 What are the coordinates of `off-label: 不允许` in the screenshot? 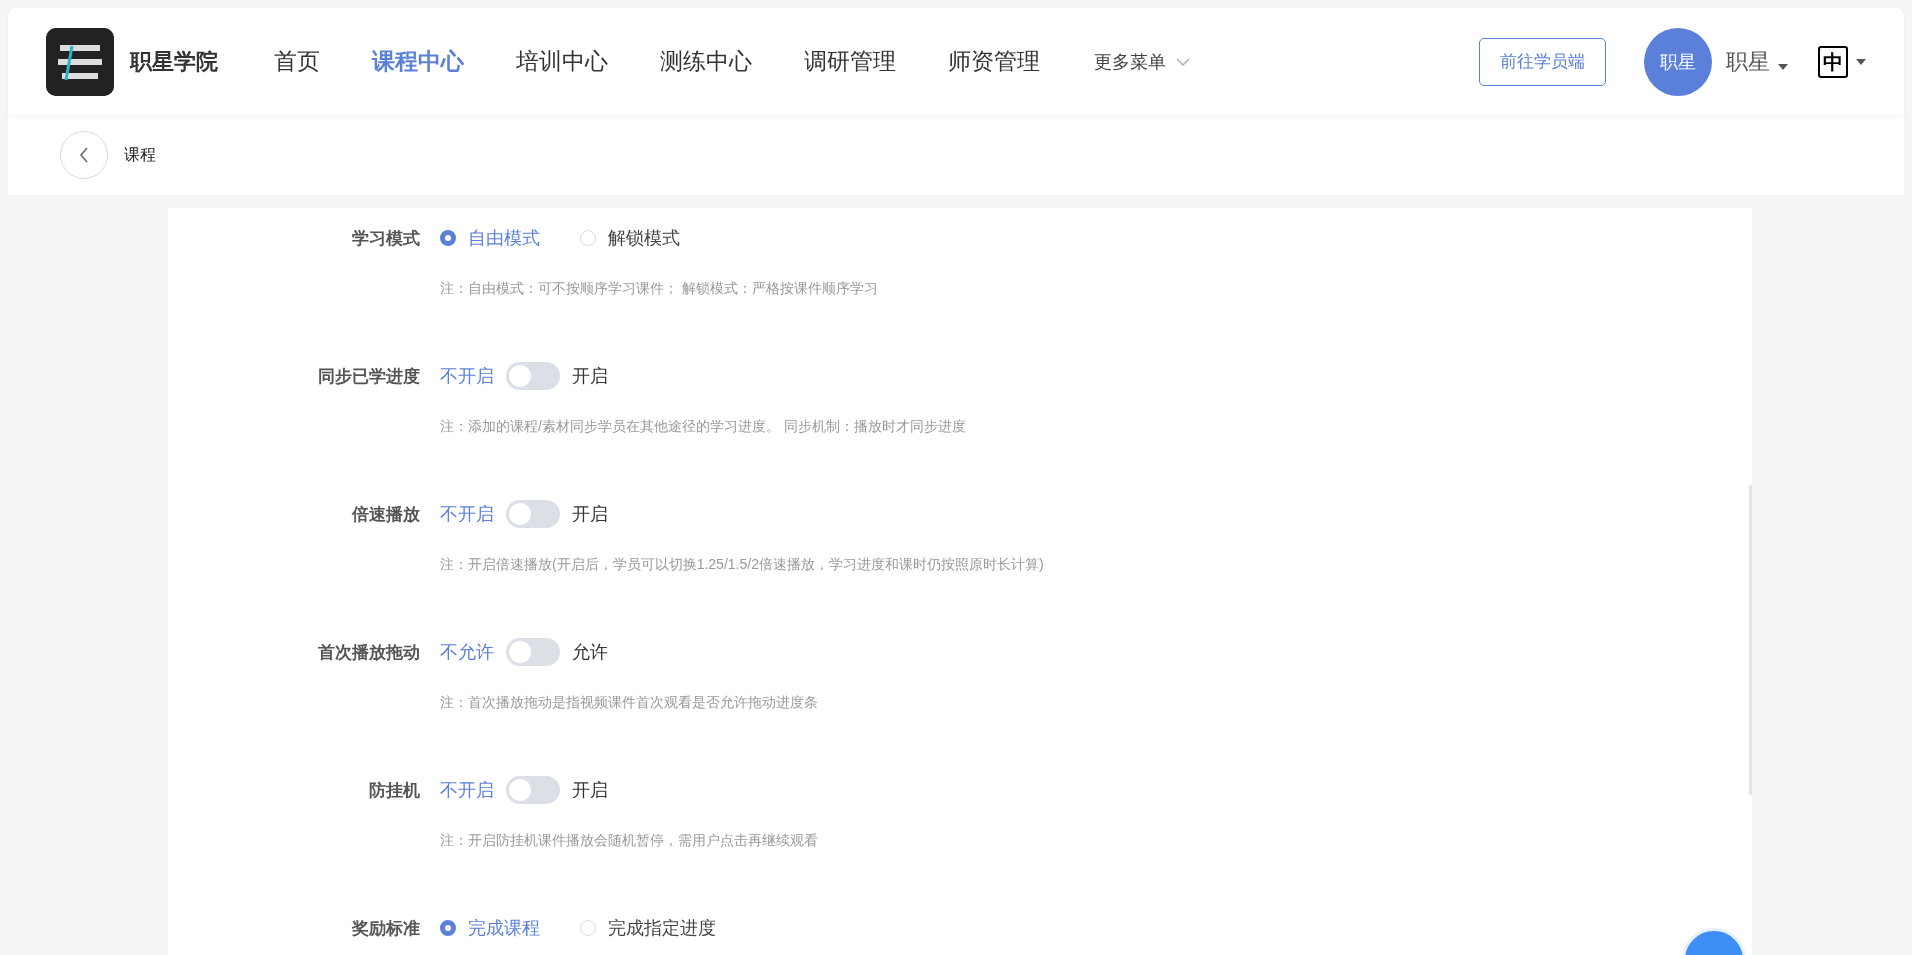 It's located at (467, 652).